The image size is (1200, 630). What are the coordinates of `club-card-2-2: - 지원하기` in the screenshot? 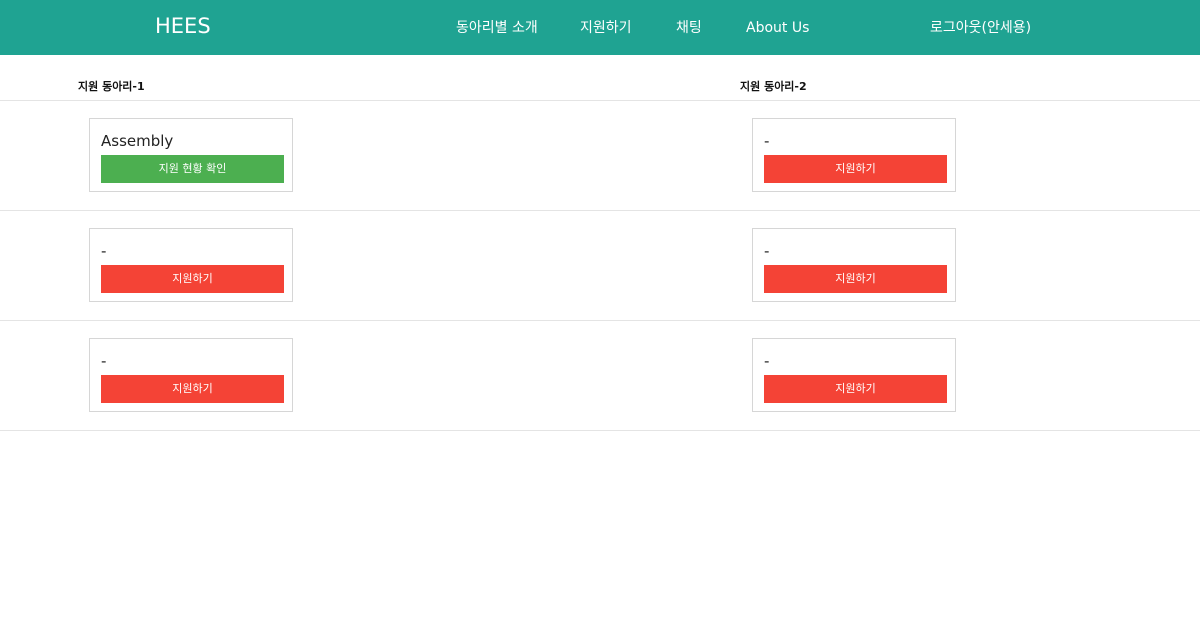 It's located at (854, 265).